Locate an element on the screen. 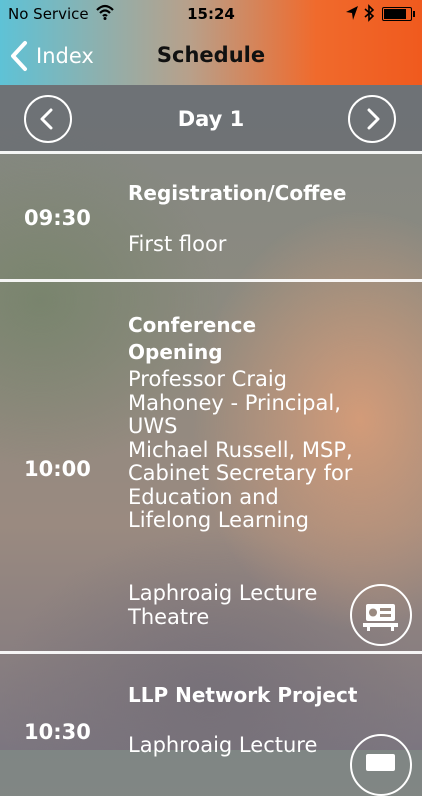 The height and width of the screenshot is (796, 422). session-location: First floor is located at coordinates (177, 244).